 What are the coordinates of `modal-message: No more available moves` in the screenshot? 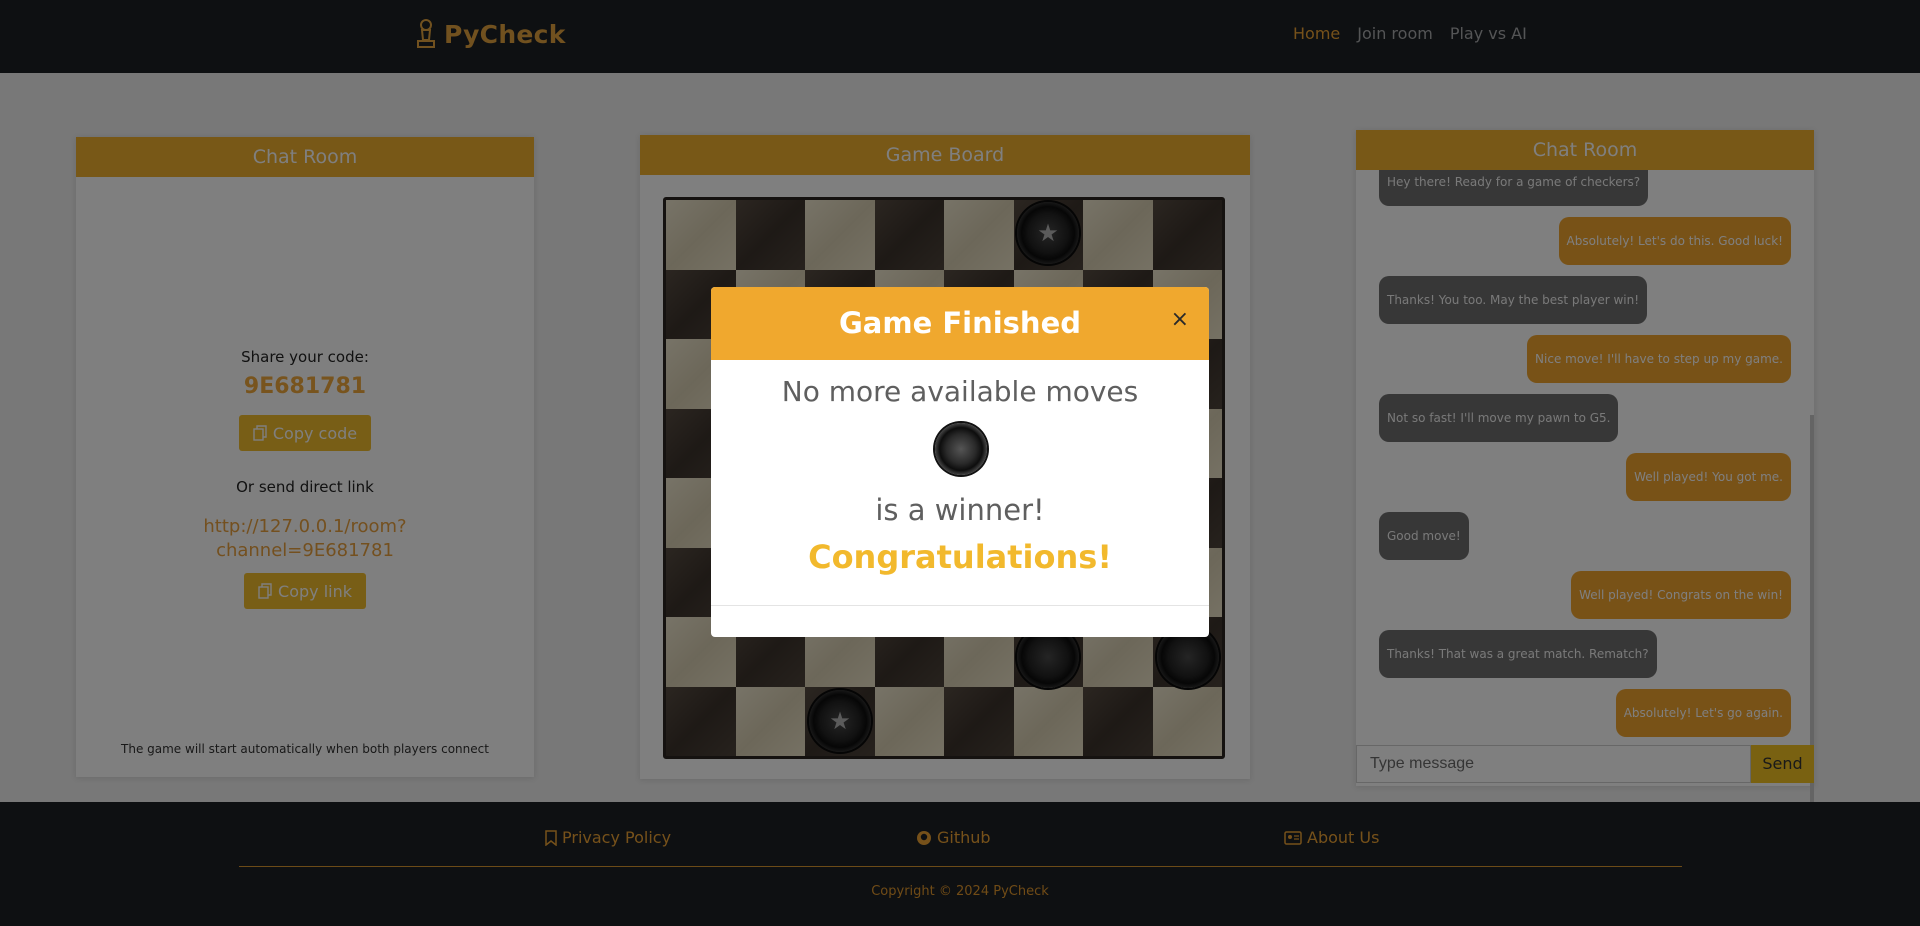 It's located at (960, 391).